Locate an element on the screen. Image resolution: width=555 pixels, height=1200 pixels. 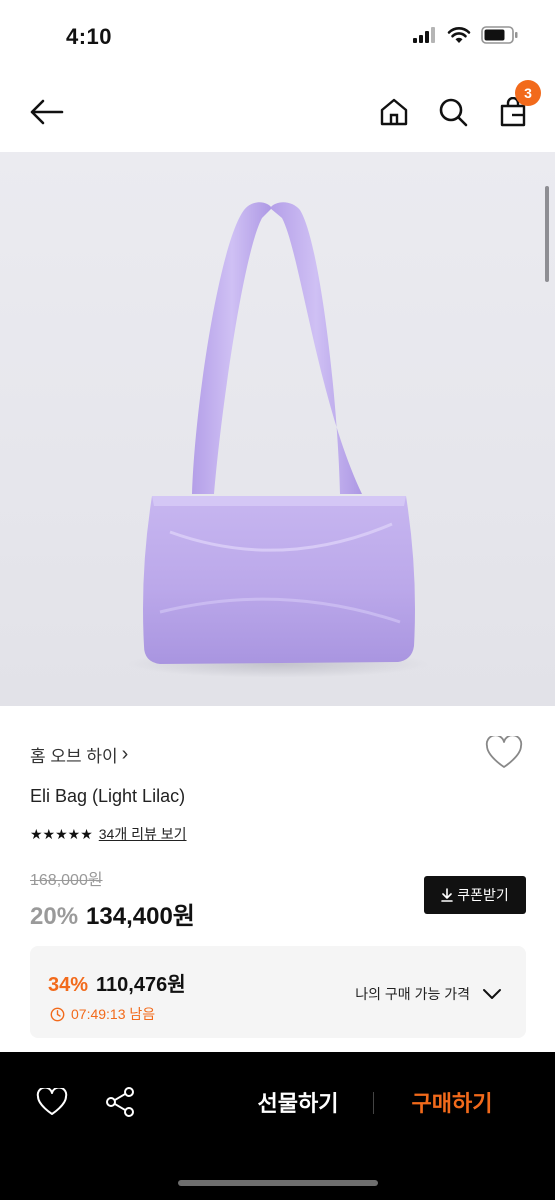
sale-price: 134,400원 is located at coordinates (140, 916).